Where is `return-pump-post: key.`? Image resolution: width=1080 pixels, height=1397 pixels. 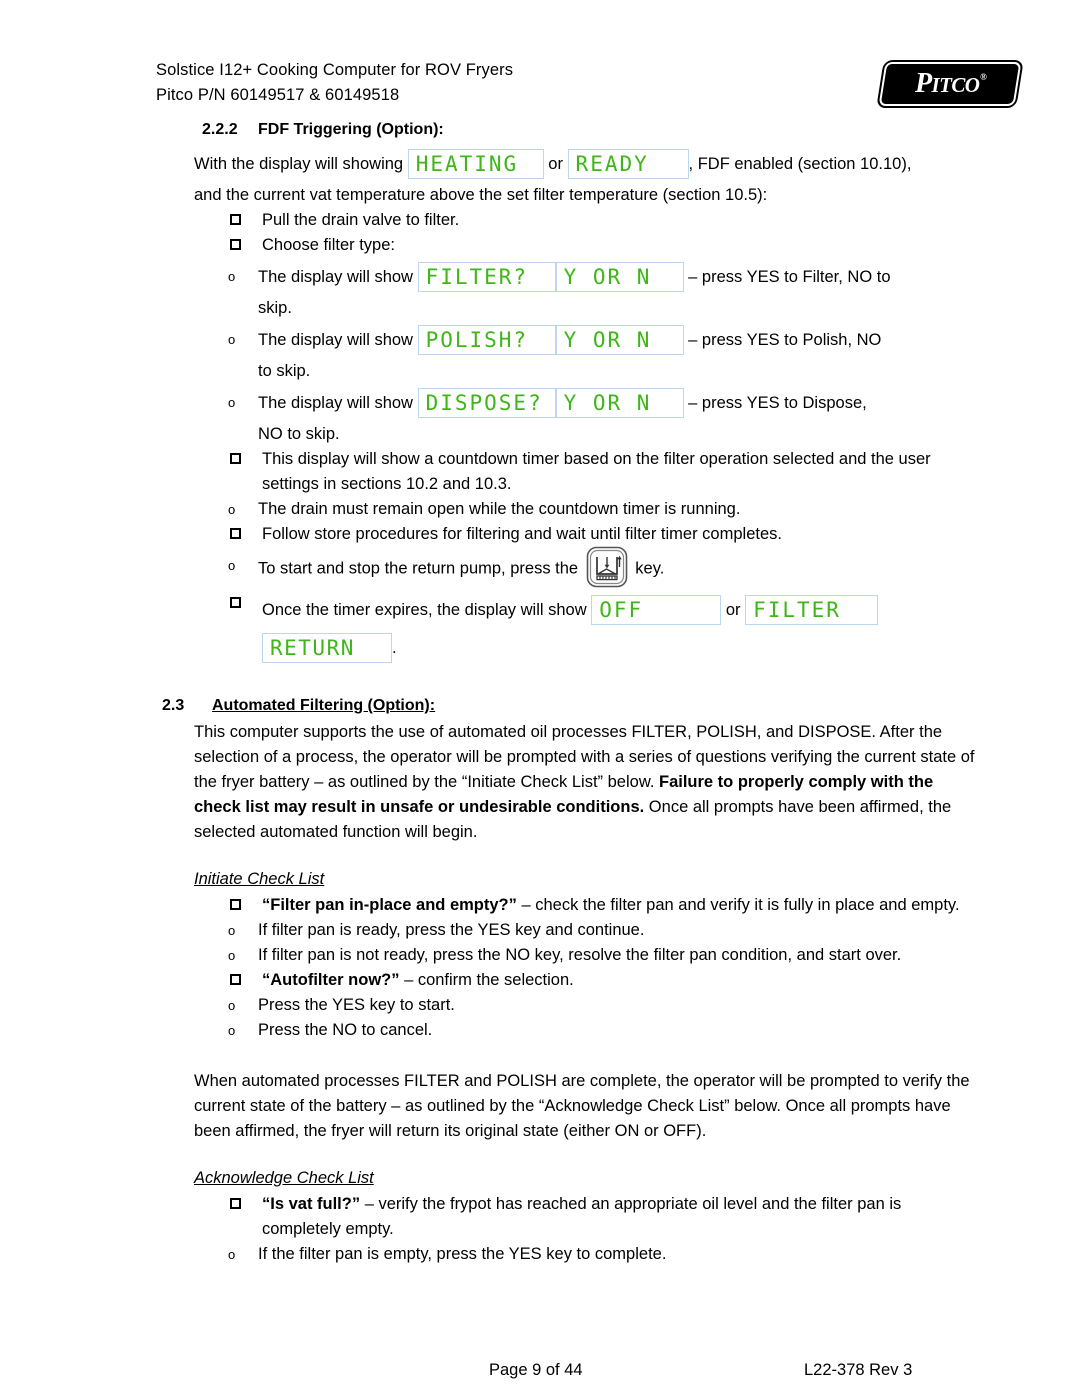
return-pump-post: key. is located at coordinates (650, 568).